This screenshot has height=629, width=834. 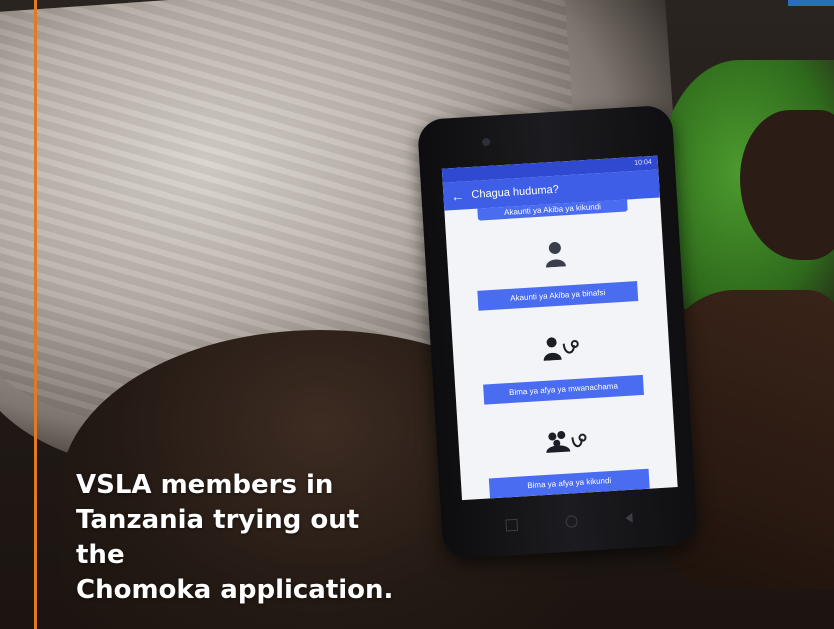 I want to click on option-member-insurance: Bima ya afya ya mwanachama, so click(x=561, y=356).